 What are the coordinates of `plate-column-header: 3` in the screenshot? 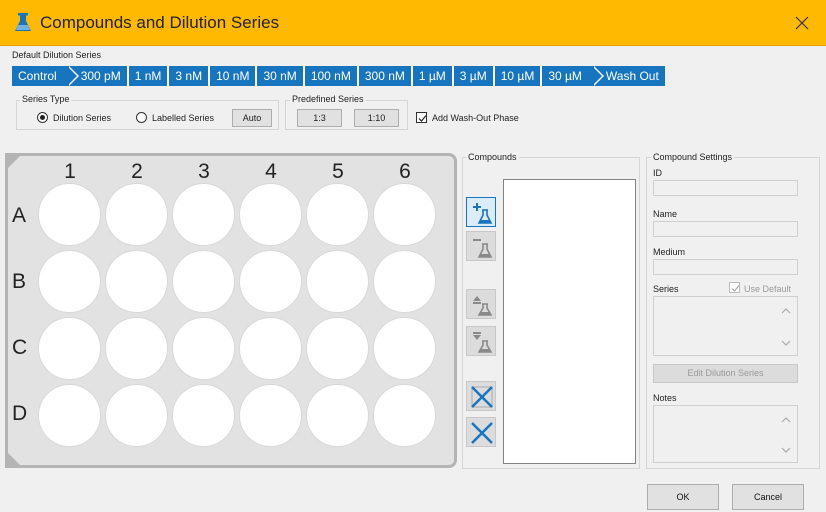 It's located at (204, 171).